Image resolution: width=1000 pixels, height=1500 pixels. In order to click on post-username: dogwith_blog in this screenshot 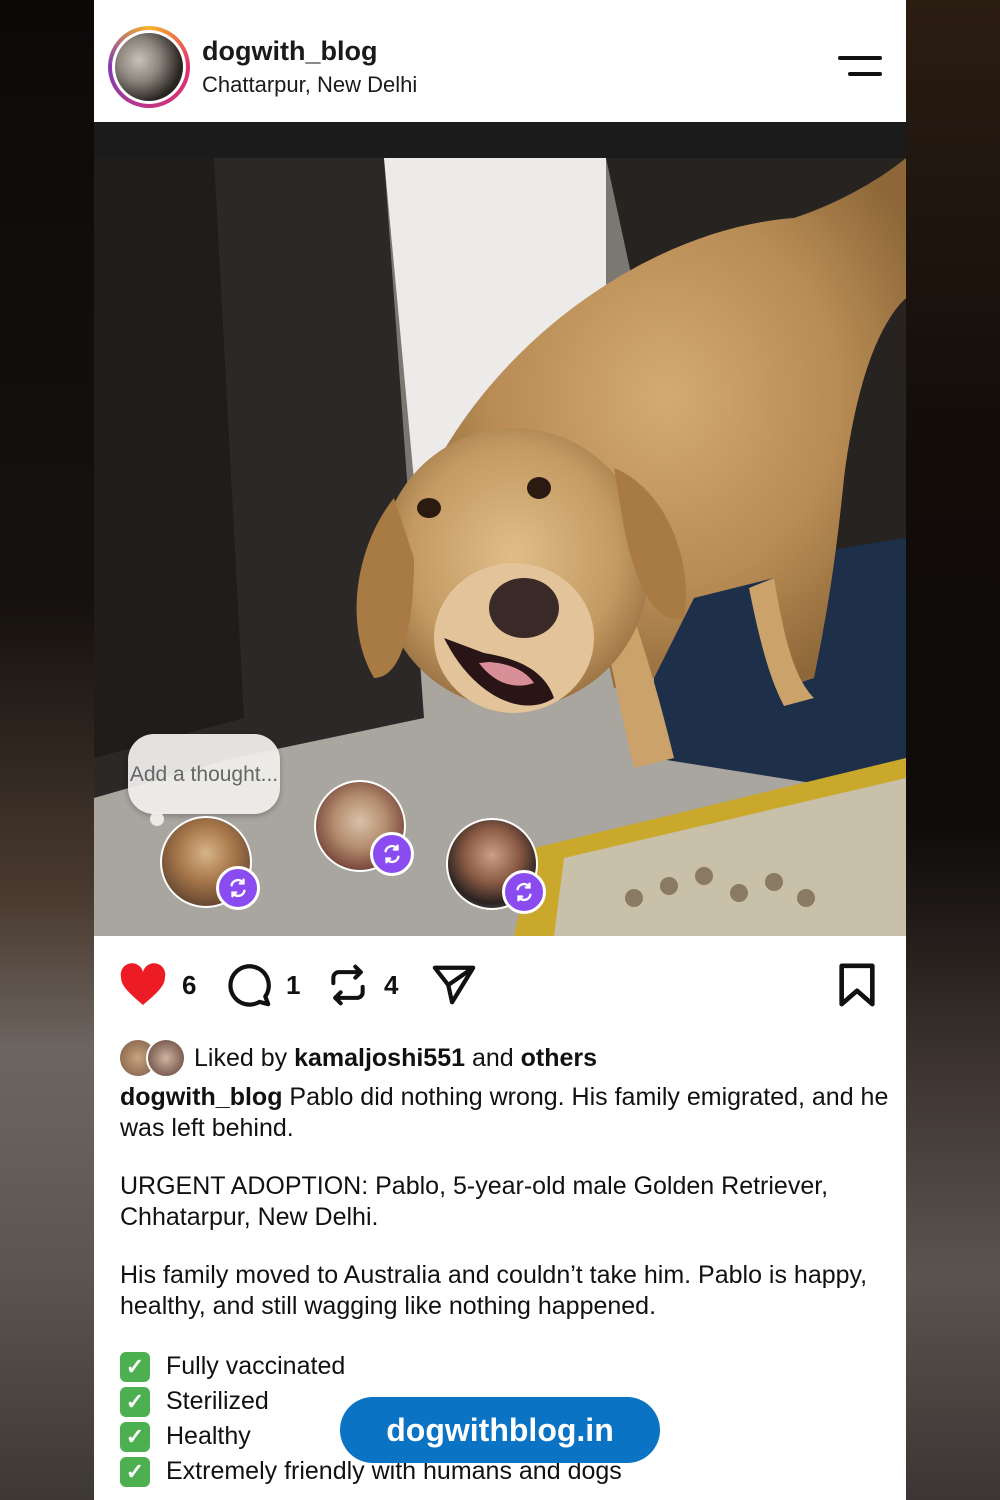, I will do `click(289, 51)`.